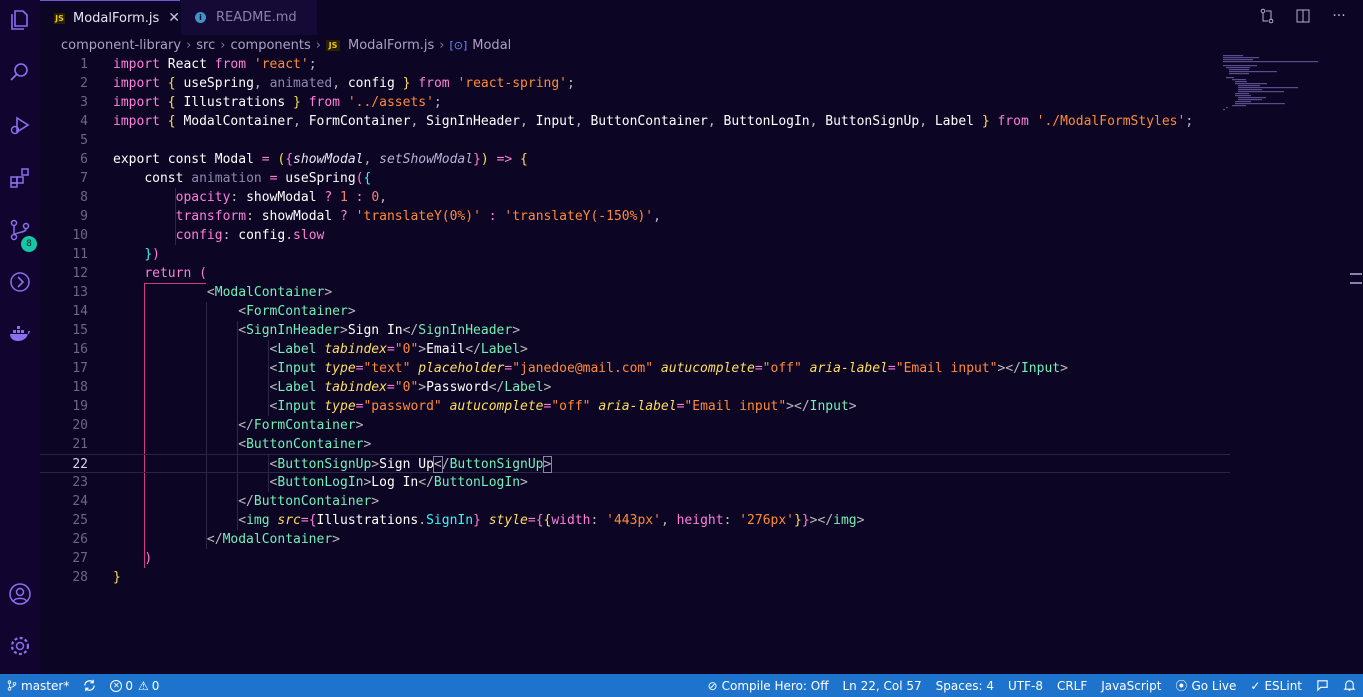  I want to click on code-line: 12 return (, so click(139, 273).